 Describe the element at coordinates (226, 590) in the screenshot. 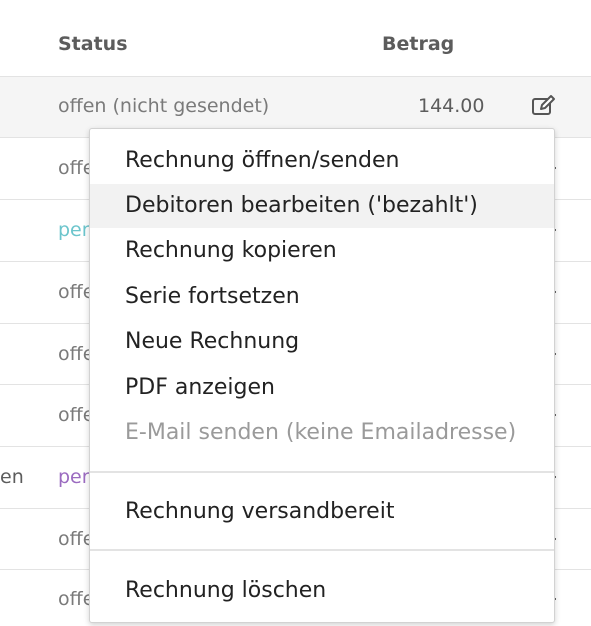

I see `menu-item-label: Rechnung löschen` at that location.